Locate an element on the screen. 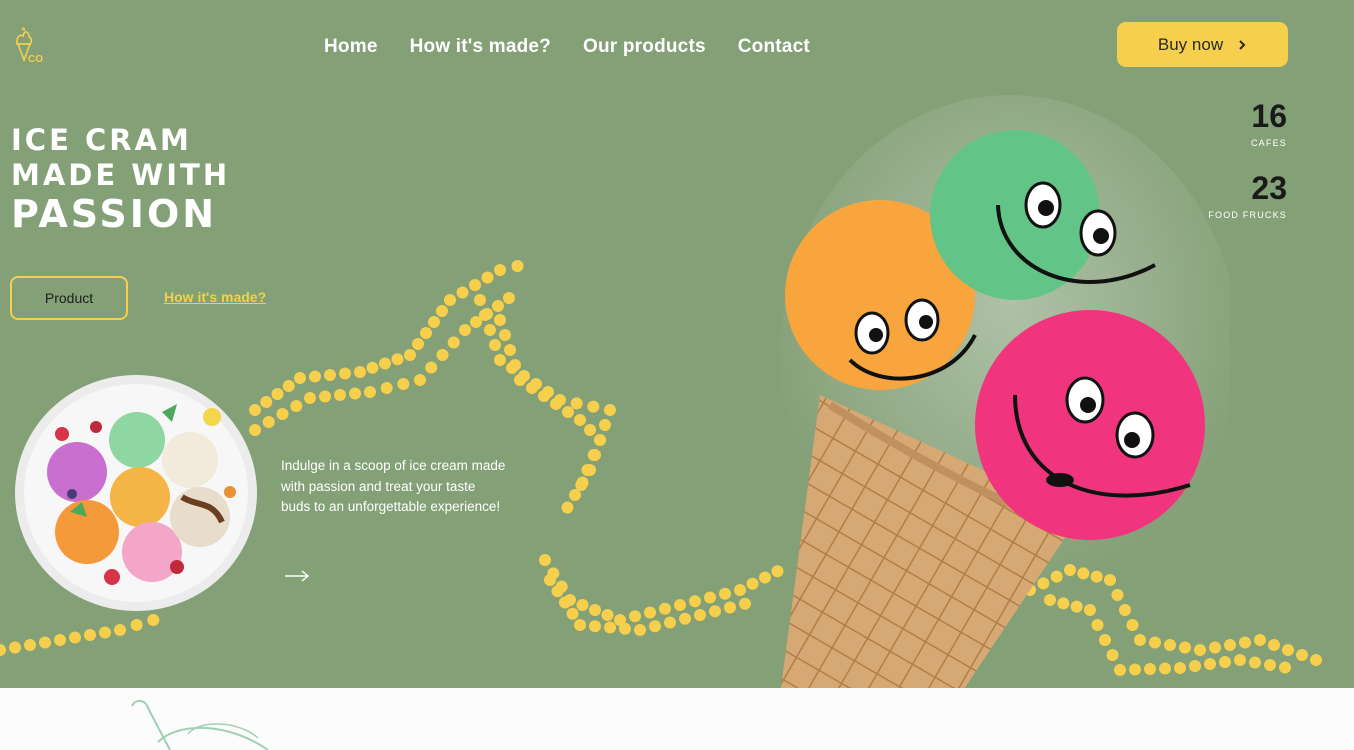 The height and width of the screenshot is (750, 1354). main-nav: Home How it's made? Our products Contact is located at coordinates (567, 47).